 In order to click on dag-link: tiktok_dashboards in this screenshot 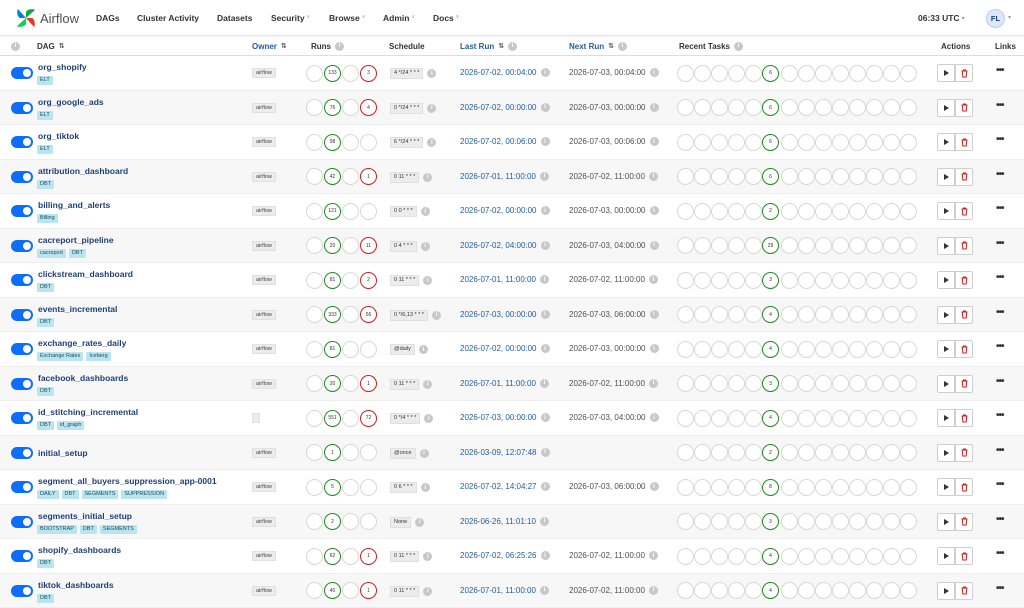, I will do `click(76, 585)`.